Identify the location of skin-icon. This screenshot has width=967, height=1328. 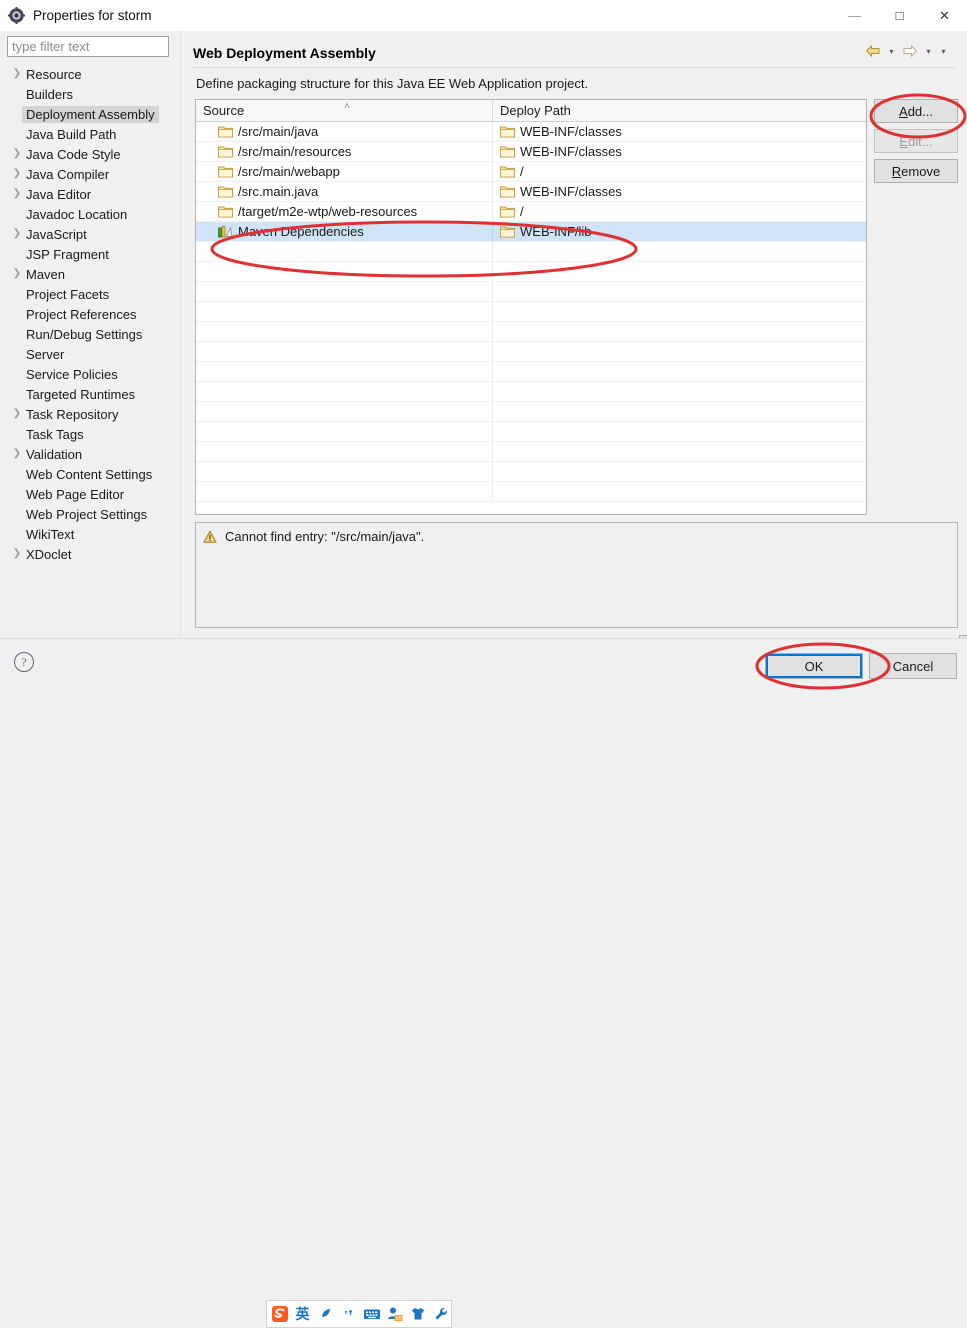
(417, 1314).